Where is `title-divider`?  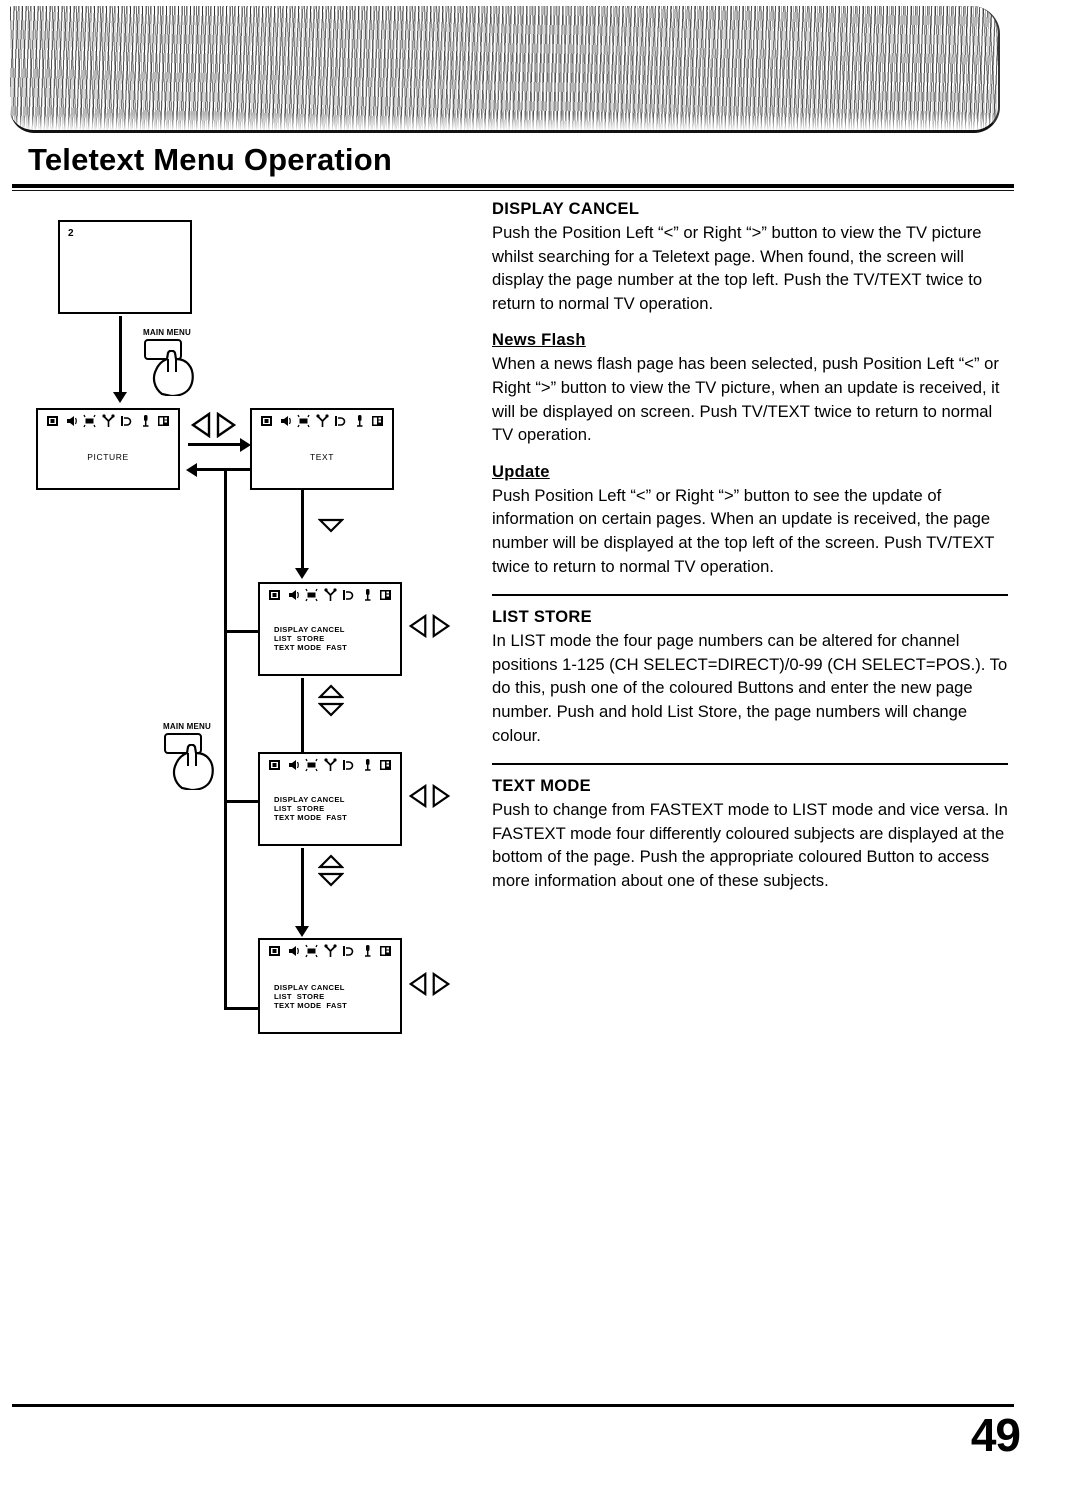
title-divider is located at coordinates (513, 186).